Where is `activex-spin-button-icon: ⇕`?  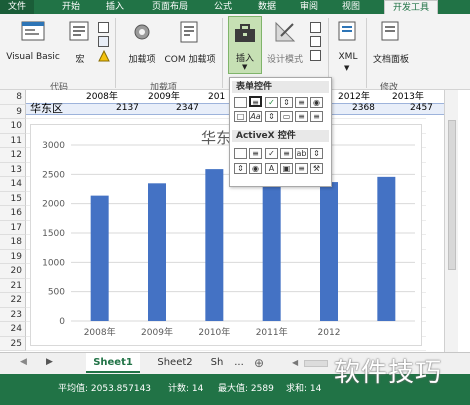 activex-spin-button-icon: ⇕ is located at coordinates (240, 168).